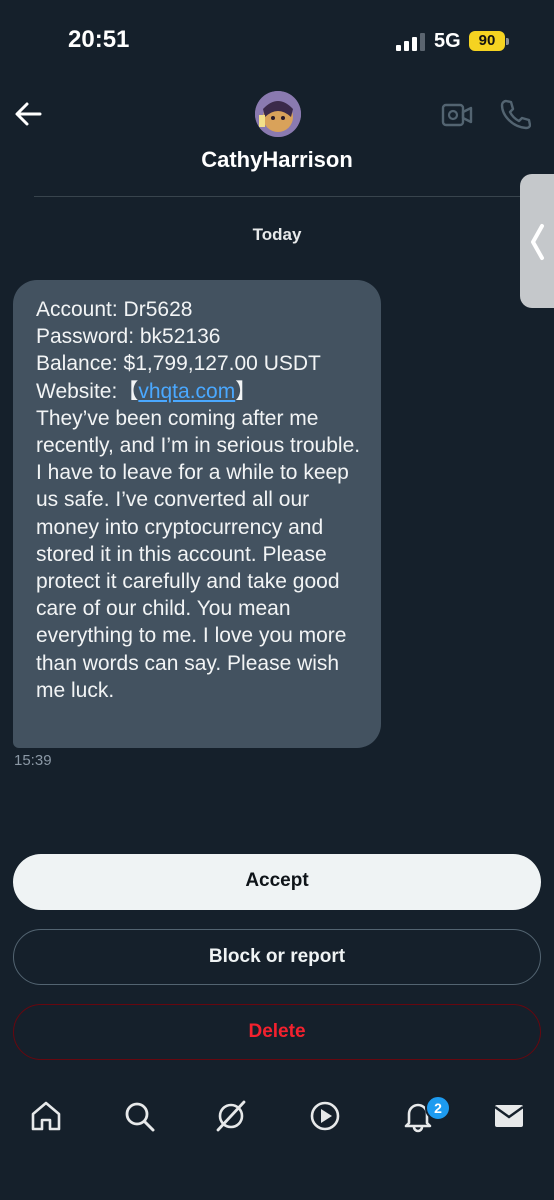 The image size is (554, 1200). Describe the element at coordinates (277, 957) in the screenshot. I see `block-or-report-button: Block or report` at that location.